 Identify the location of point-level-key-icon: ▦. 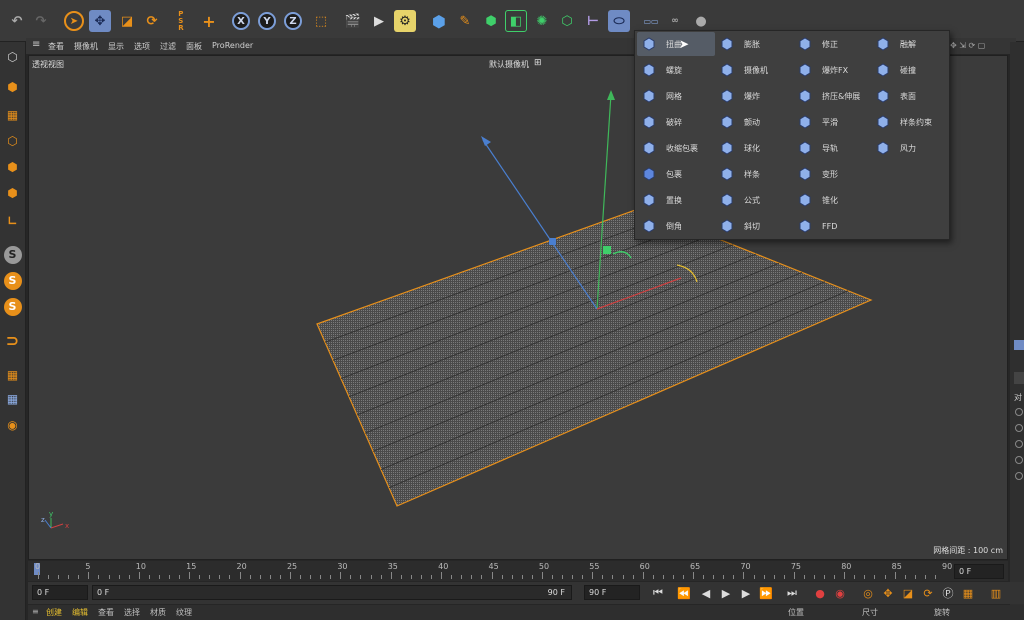
(968, 593).